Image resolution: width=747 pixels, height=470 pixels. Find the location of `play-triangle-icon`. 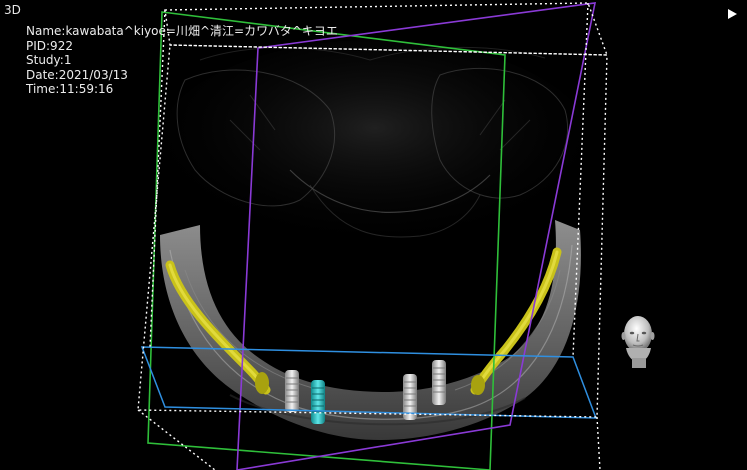

play-triangle-icon is located at coordinates (732, 14).